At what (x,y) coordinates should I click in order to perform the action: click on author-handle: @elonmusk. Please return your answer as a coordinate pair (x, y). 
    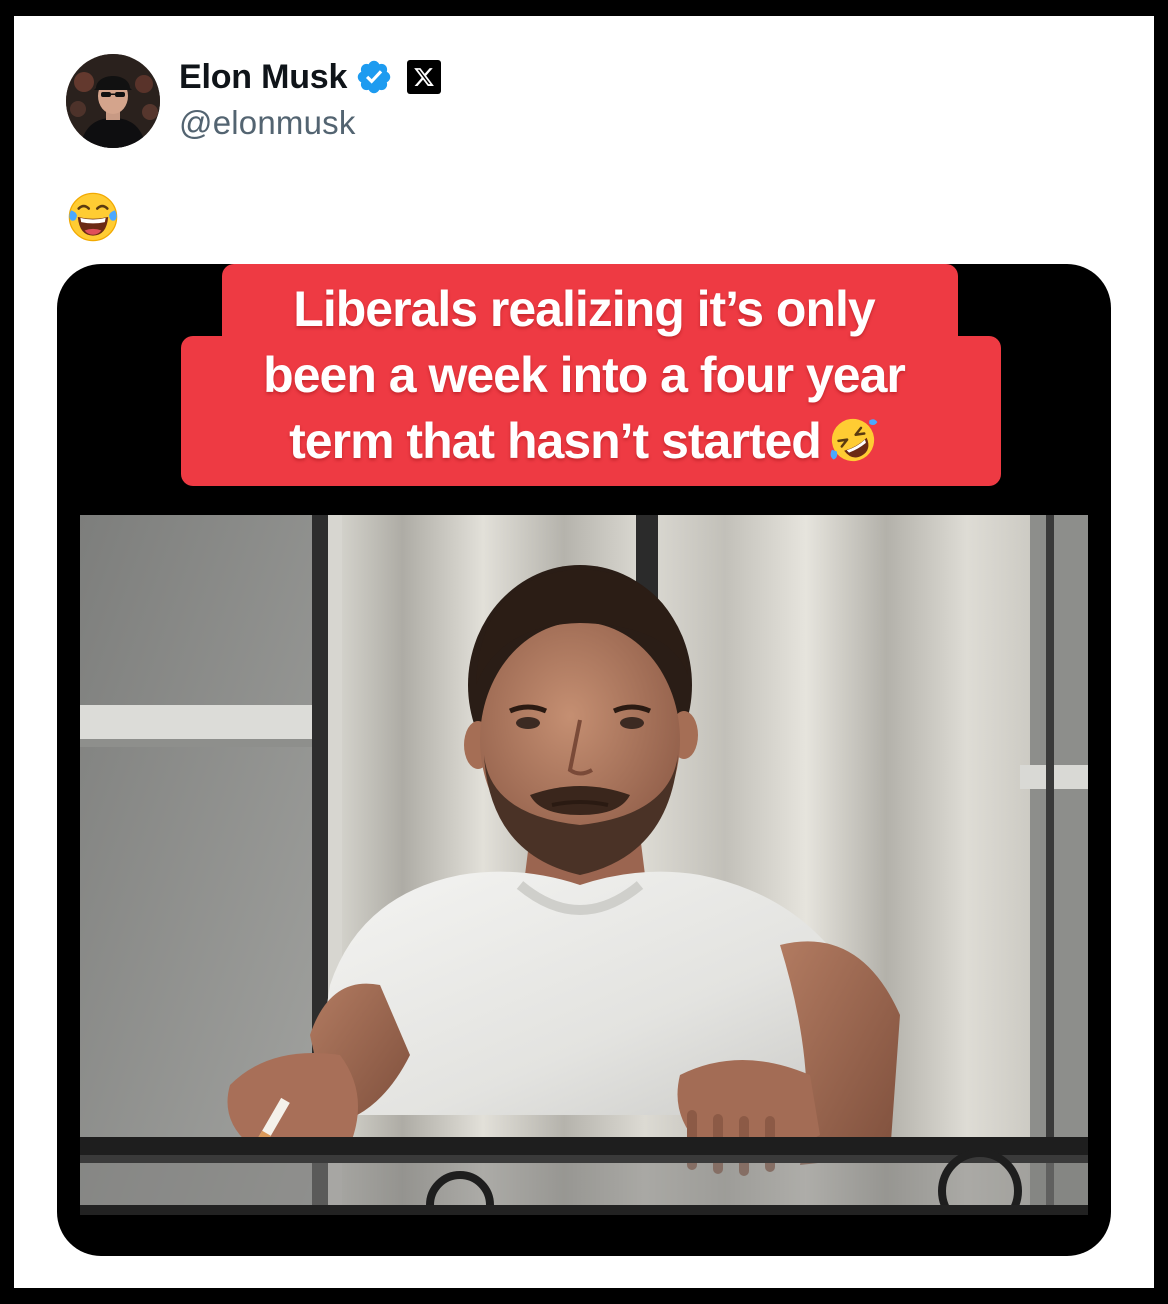
    Looking at the image, I should click on (267, 123).